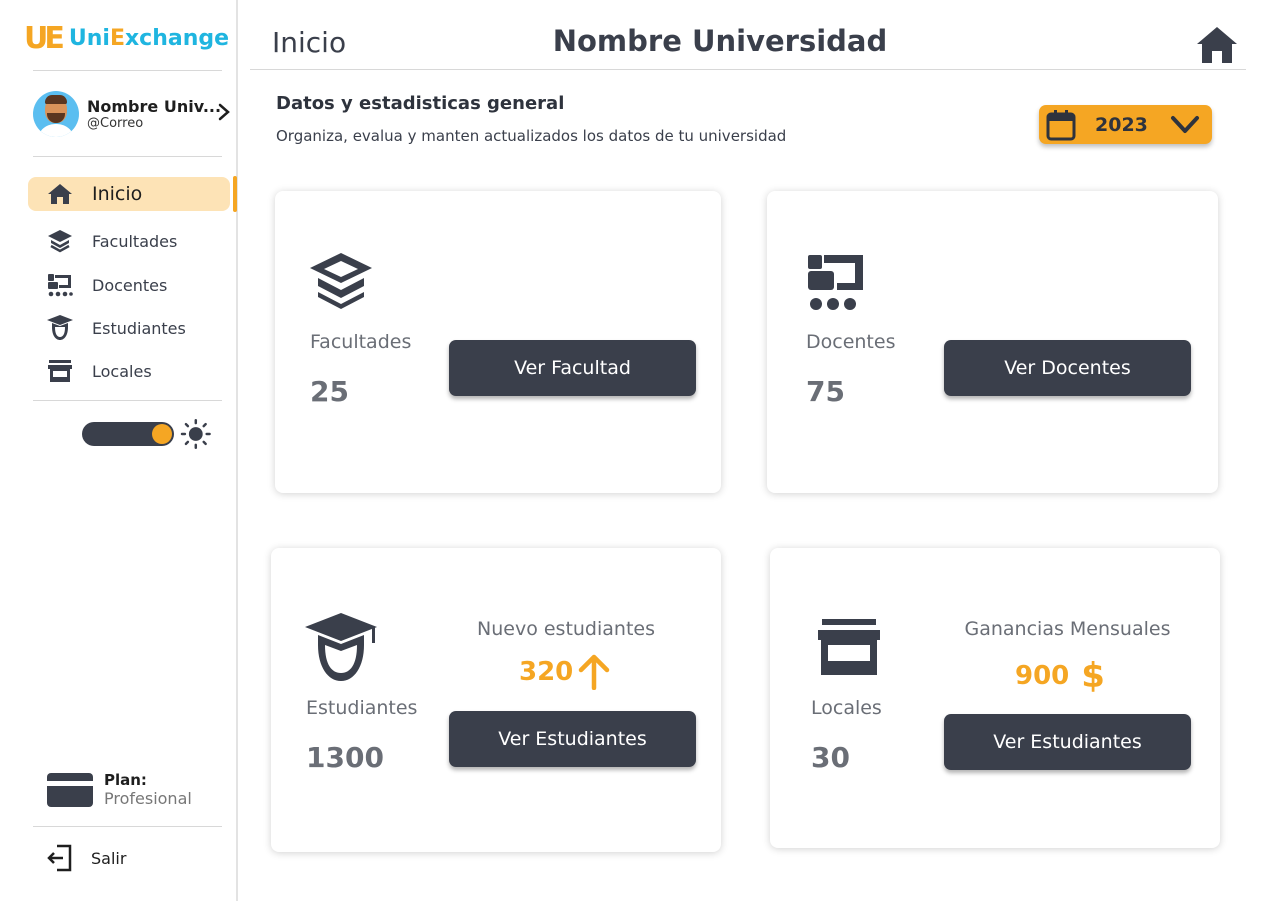 This screenshot has width=1273, height=901. What do you see at coordinates (1184, 124) in the screenshot?
I see `chevron-down-icon` at bounding box center [1184, 124].